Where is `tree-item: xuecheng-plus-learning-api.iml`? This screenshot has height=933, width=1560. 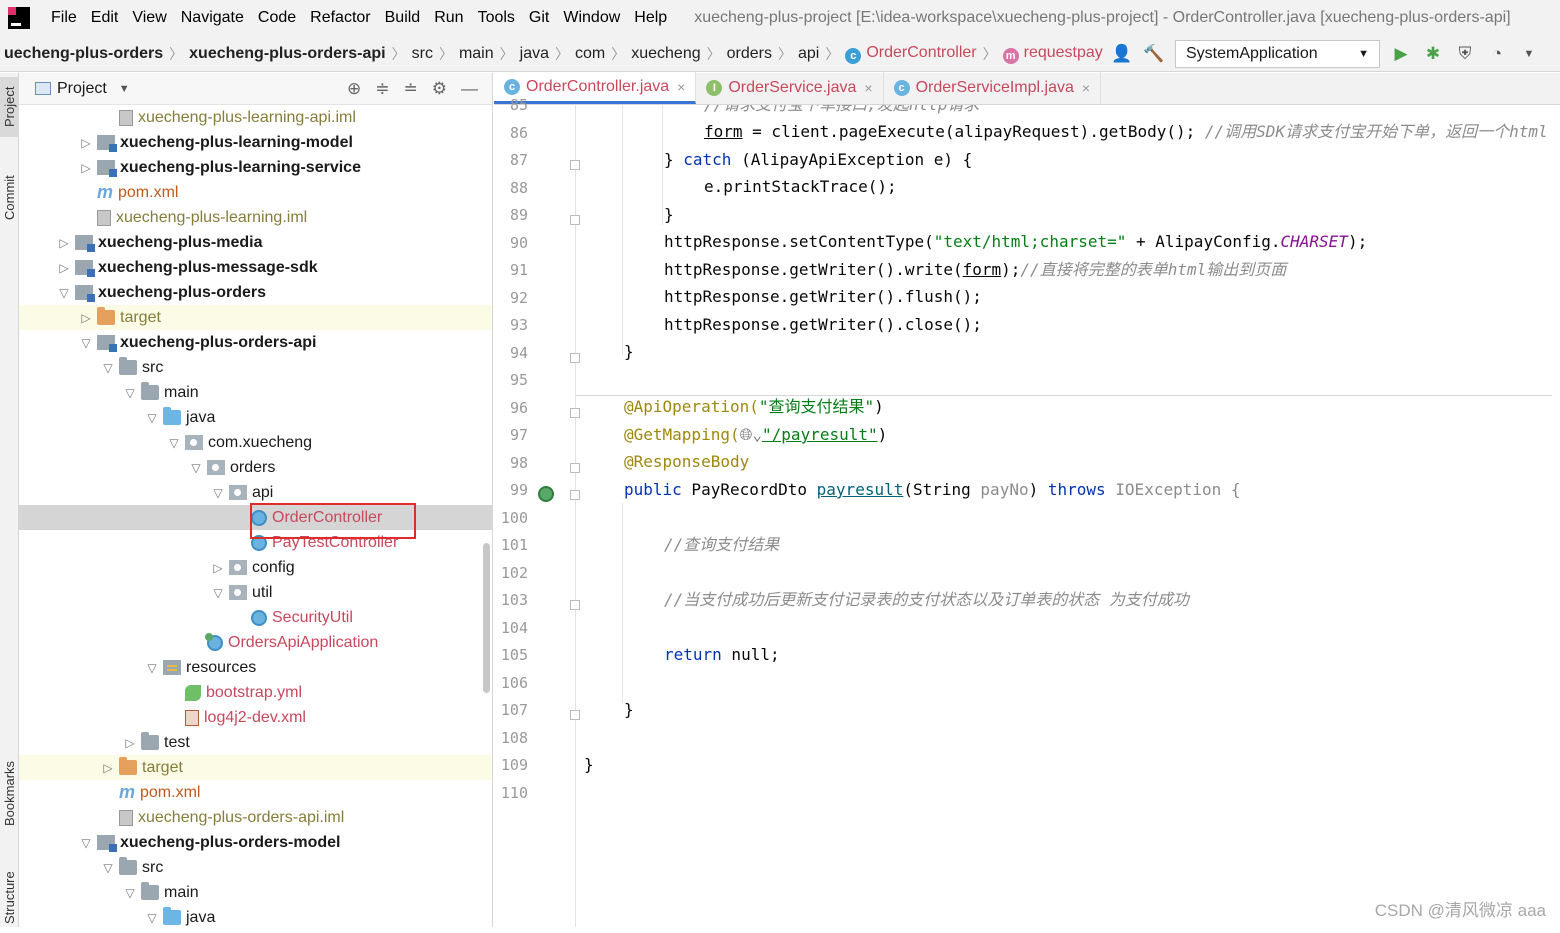
tree-item: xuecheng-plus-learning-api.iml is located at coordinates (255, 117).